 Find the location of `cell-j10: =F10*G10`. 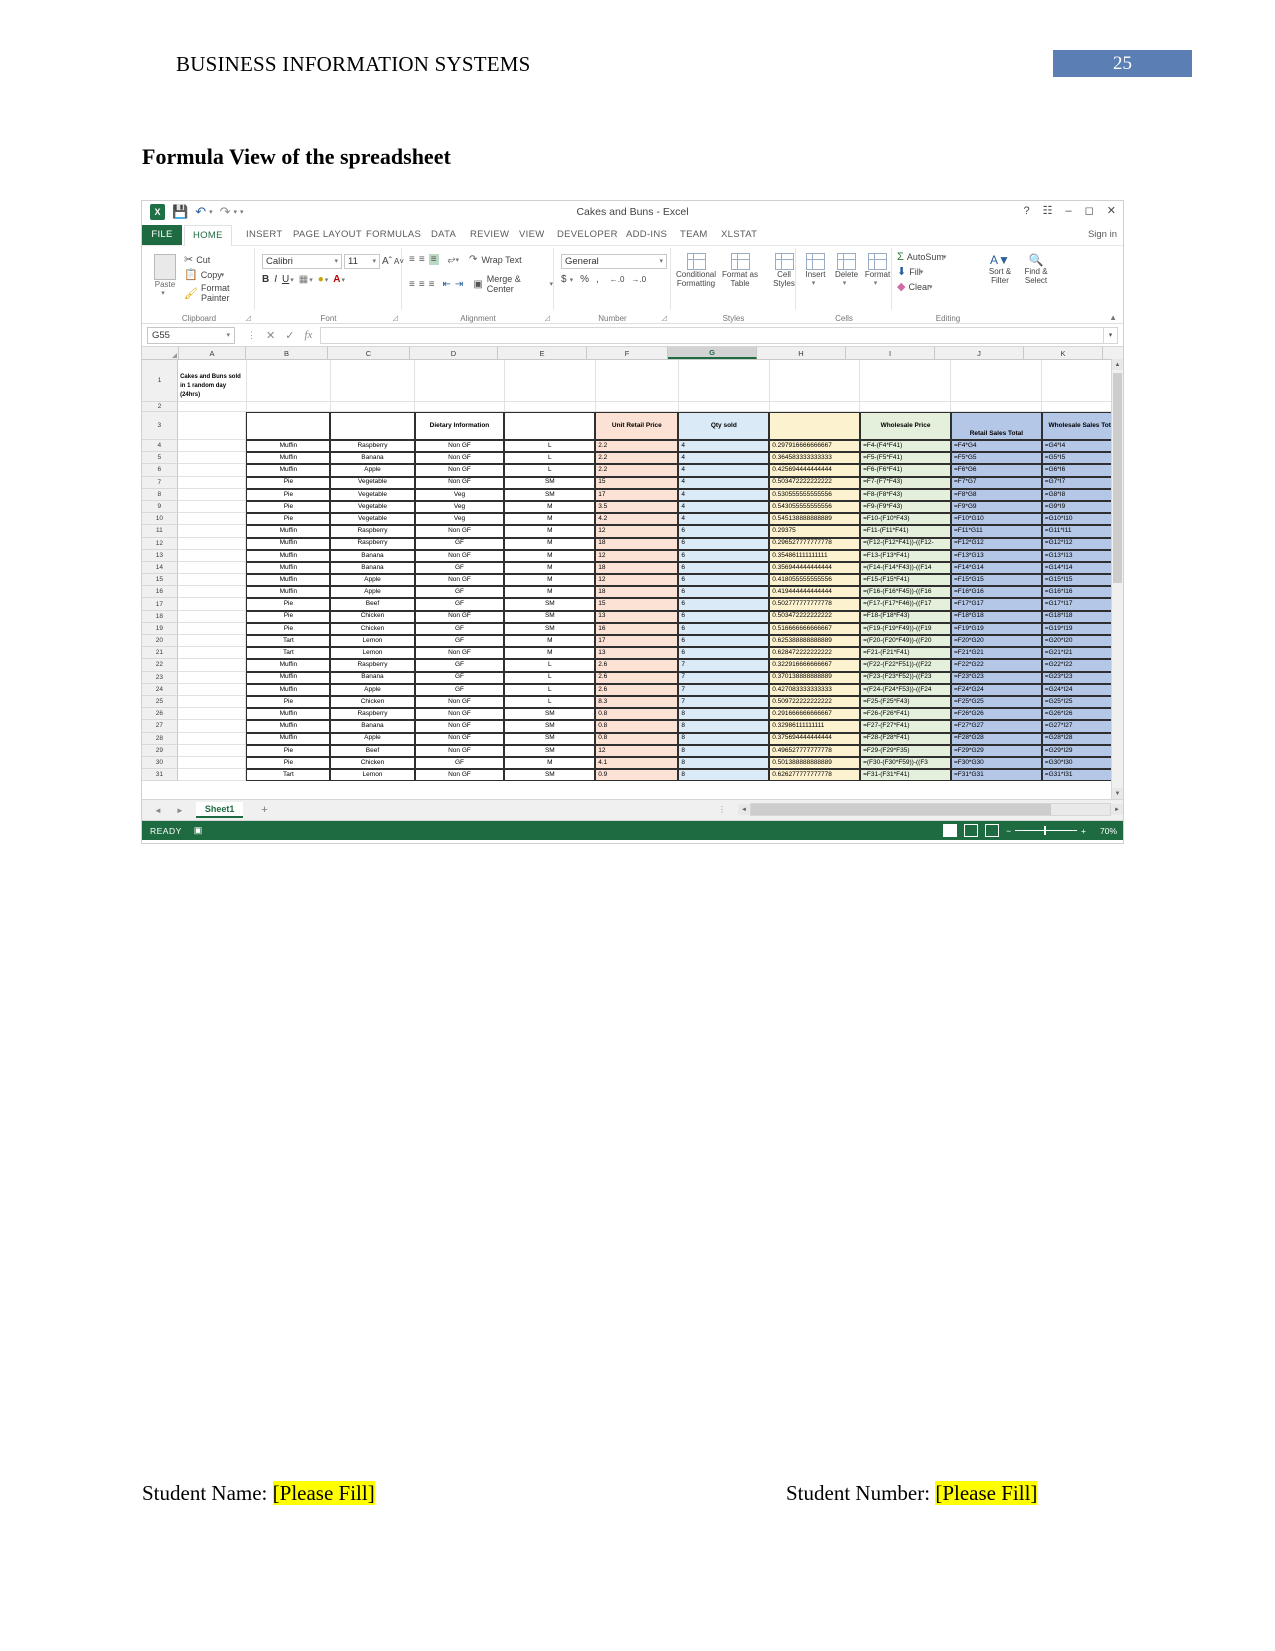

cell-j10: =F10*G10 is located at coordinates (996, 519).